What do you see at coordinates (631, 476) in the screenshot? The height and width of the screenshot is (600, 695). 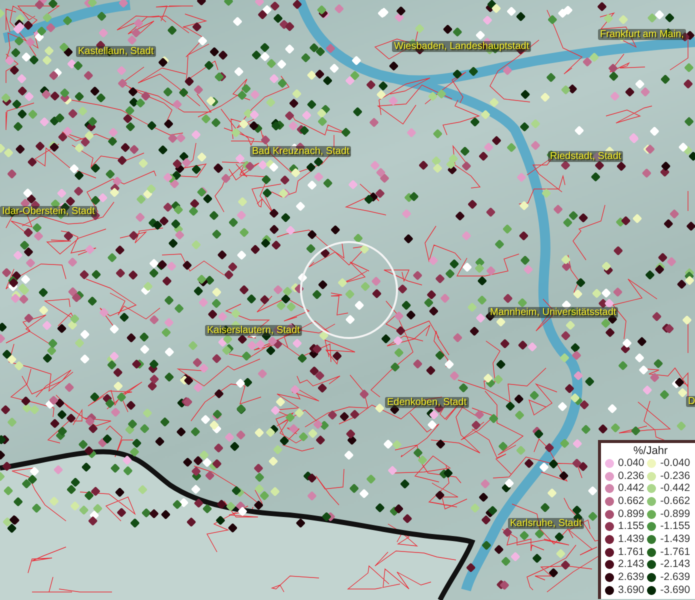 I see `legend-value: 0.236` at bounding box center [631, 476].